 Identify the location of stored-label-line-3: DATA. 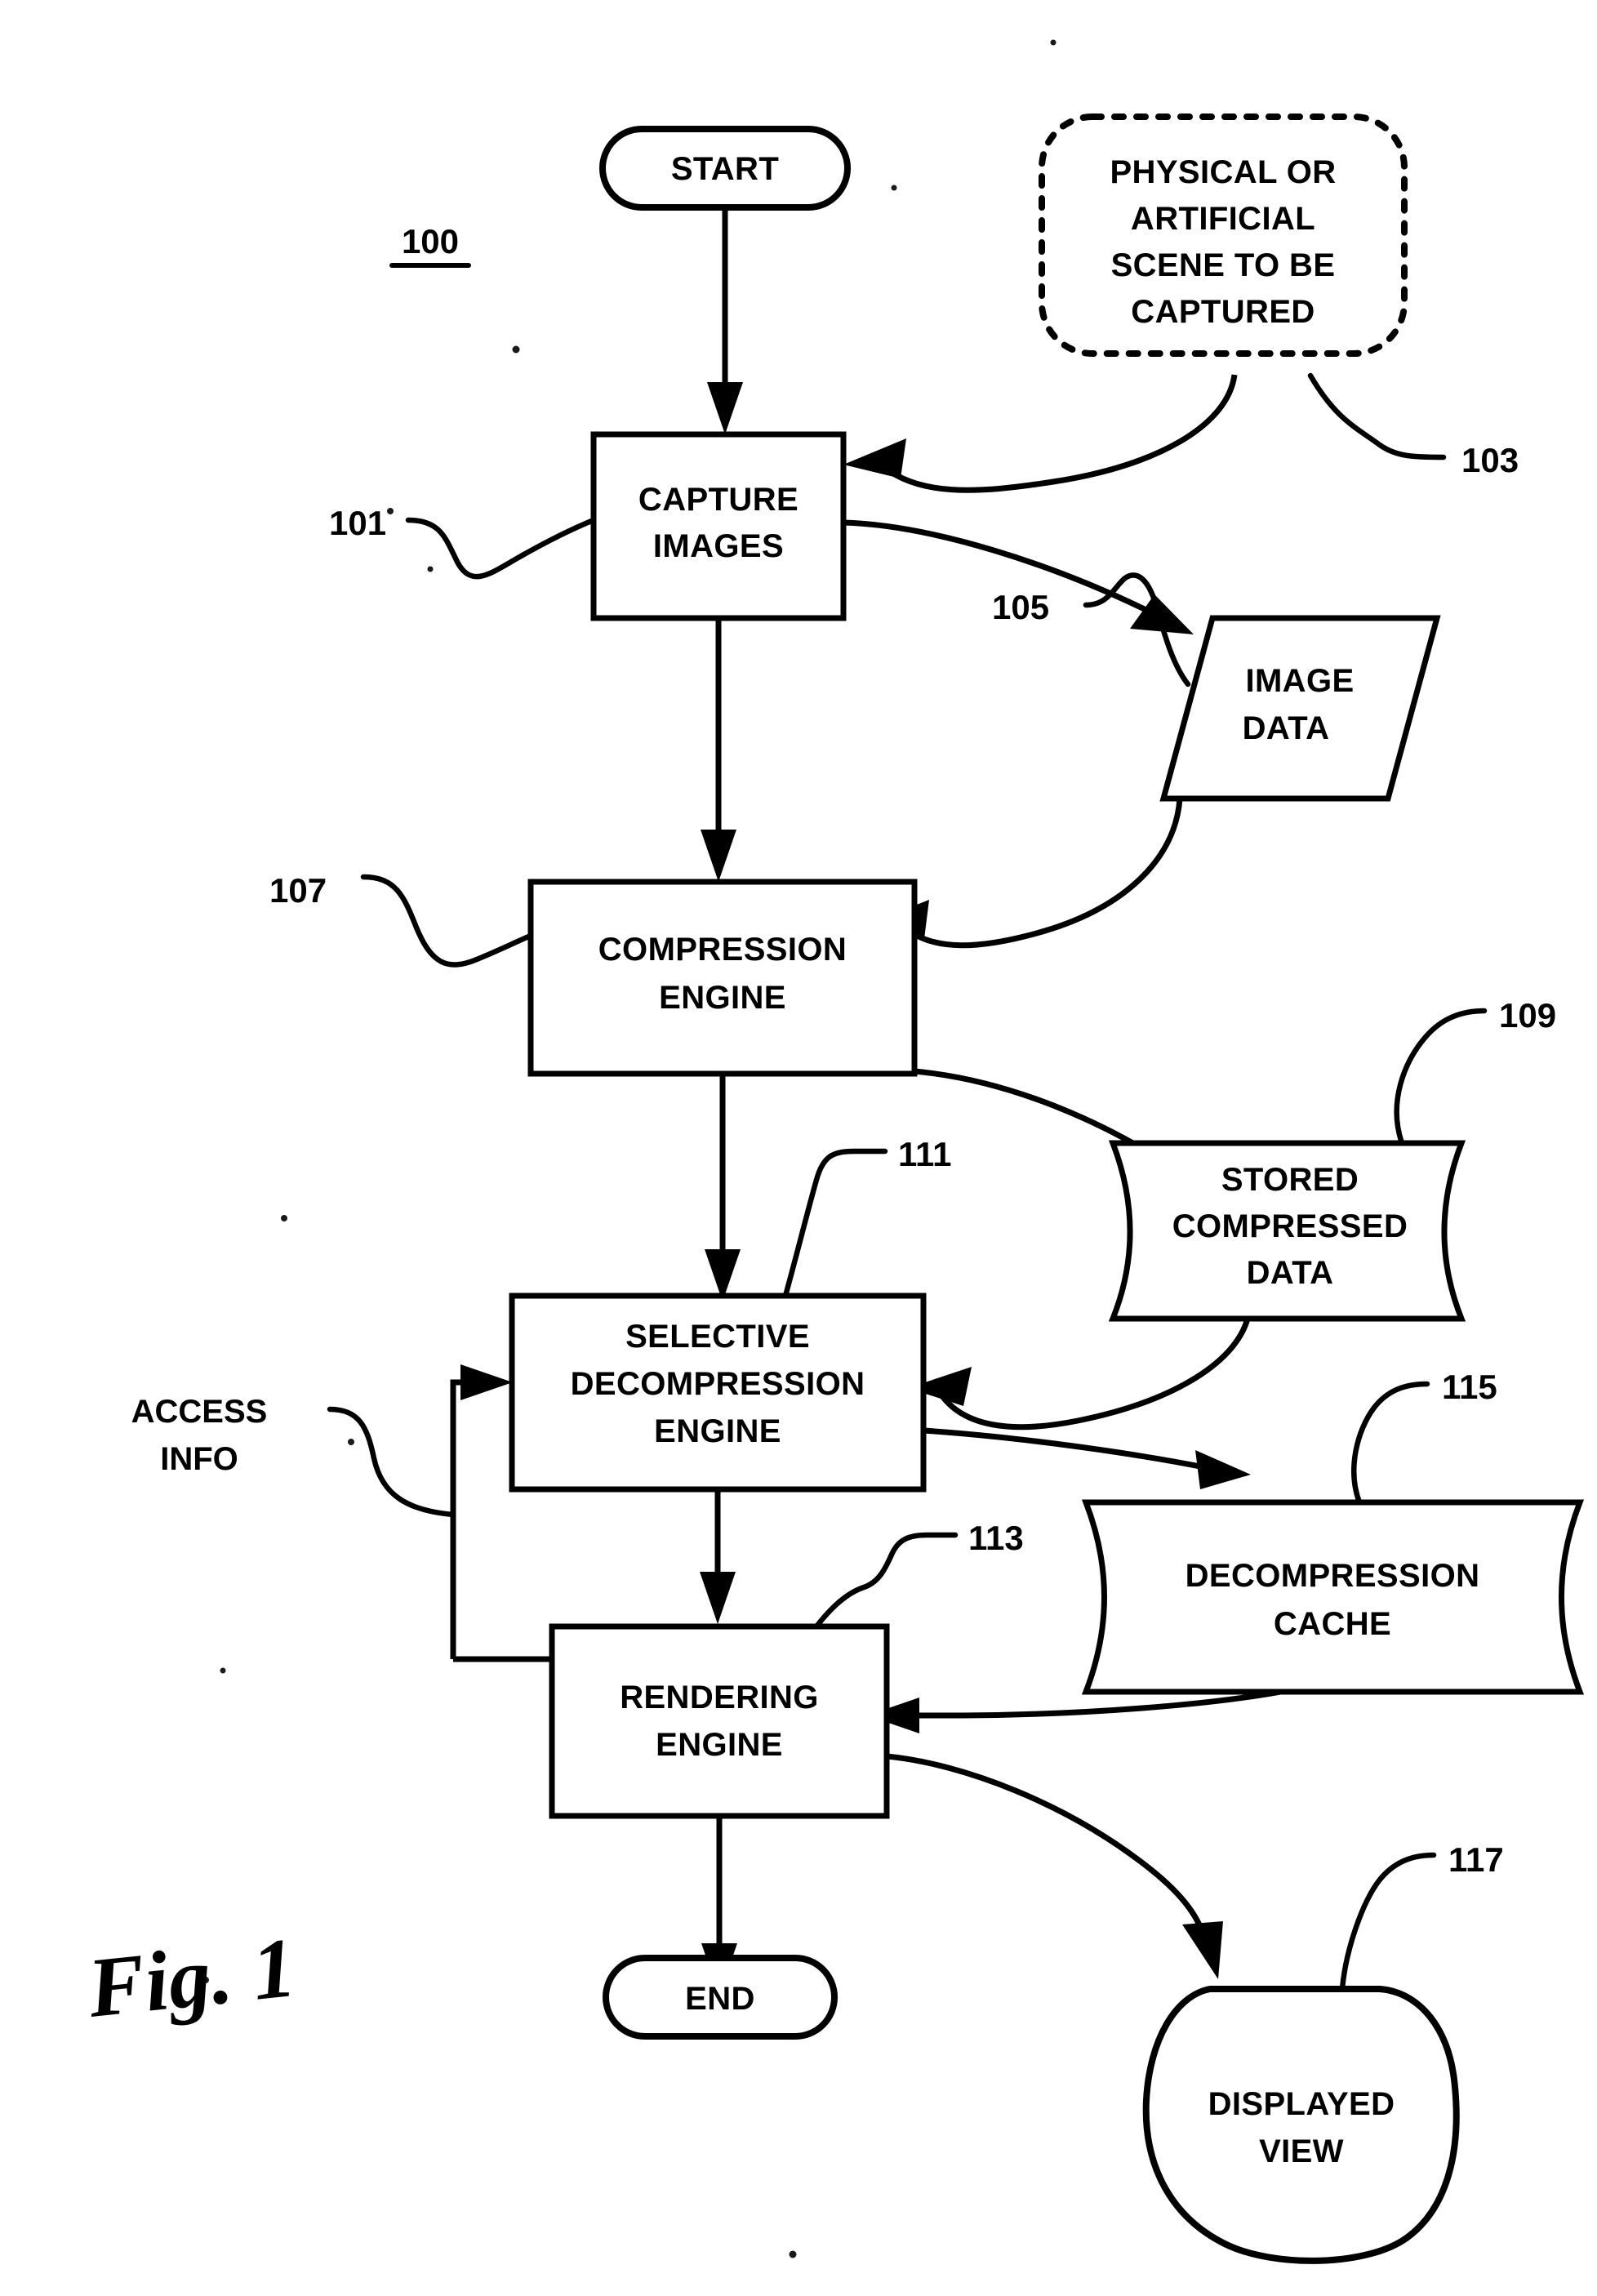
(1290, 1273).